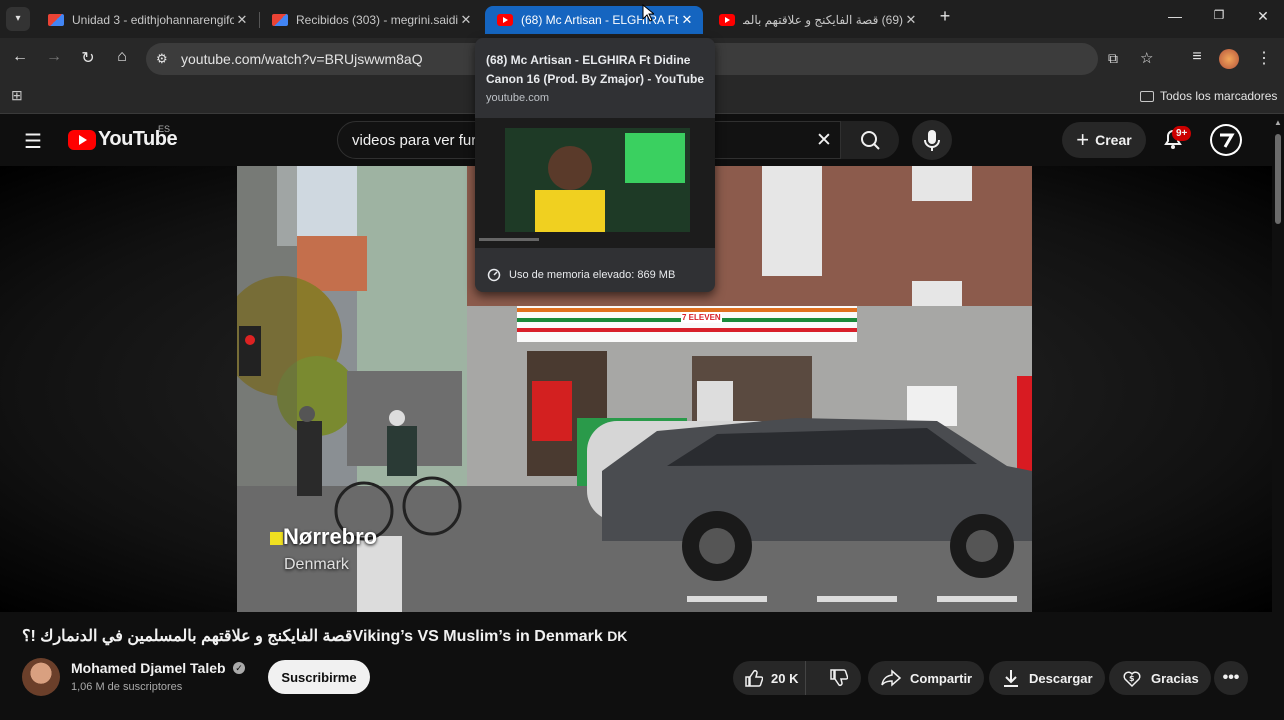 Image resolution: width=1284 pixels, height=720 pixels. I want to click on dislike-button, so click(837, 678).